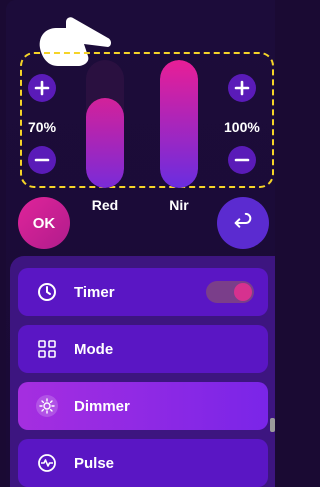 The height and width of the screenshot is (487, 320). What do you see at coordinates (47, 292) in the screenshot?
I see `clock-icon` at bounding box center [47, 292].